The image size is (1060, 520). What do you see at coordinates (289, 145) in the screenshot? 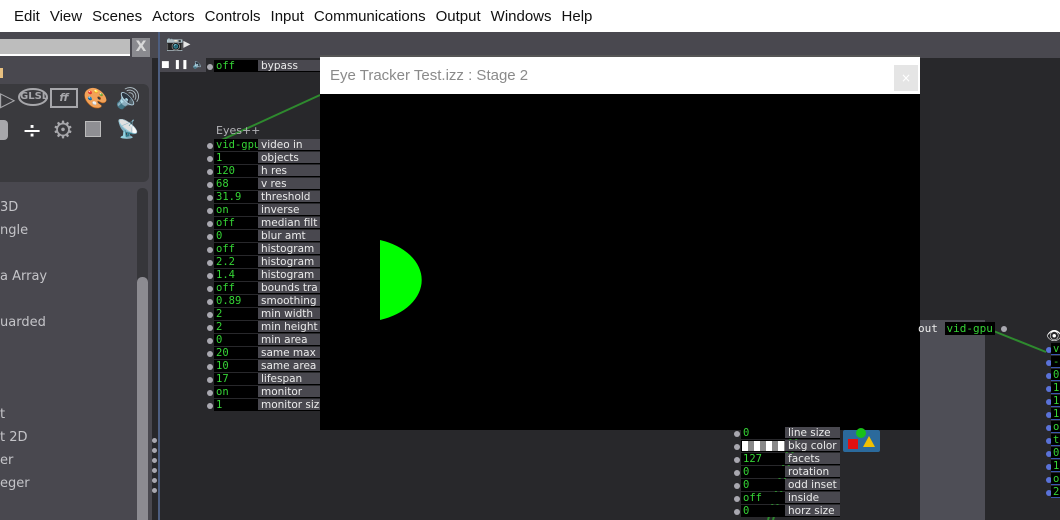
I see `property-label: video in` at bounding box center [289, 145].